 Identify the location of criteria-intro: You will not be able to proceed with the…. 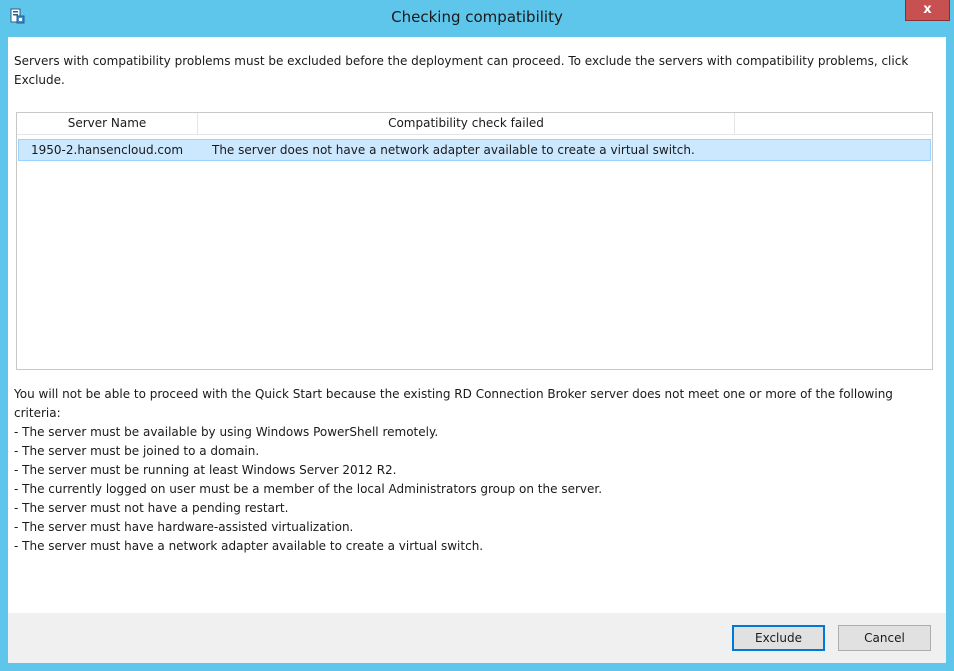
(453, 403).